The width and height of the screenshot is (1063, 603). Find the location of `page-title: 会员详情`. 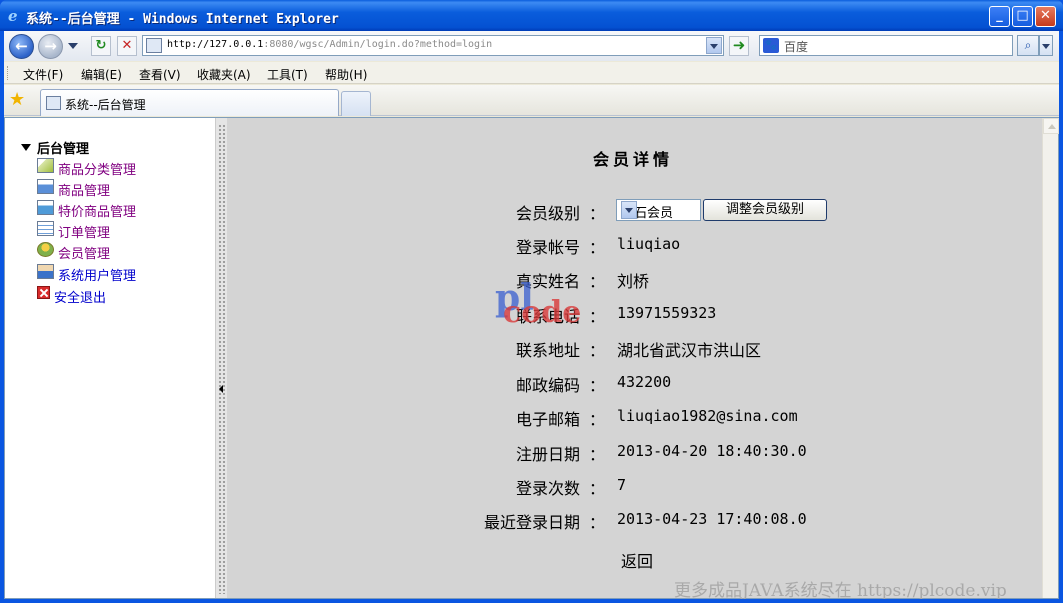

page-title: 会员详情 is located at coordinates (633, 159).